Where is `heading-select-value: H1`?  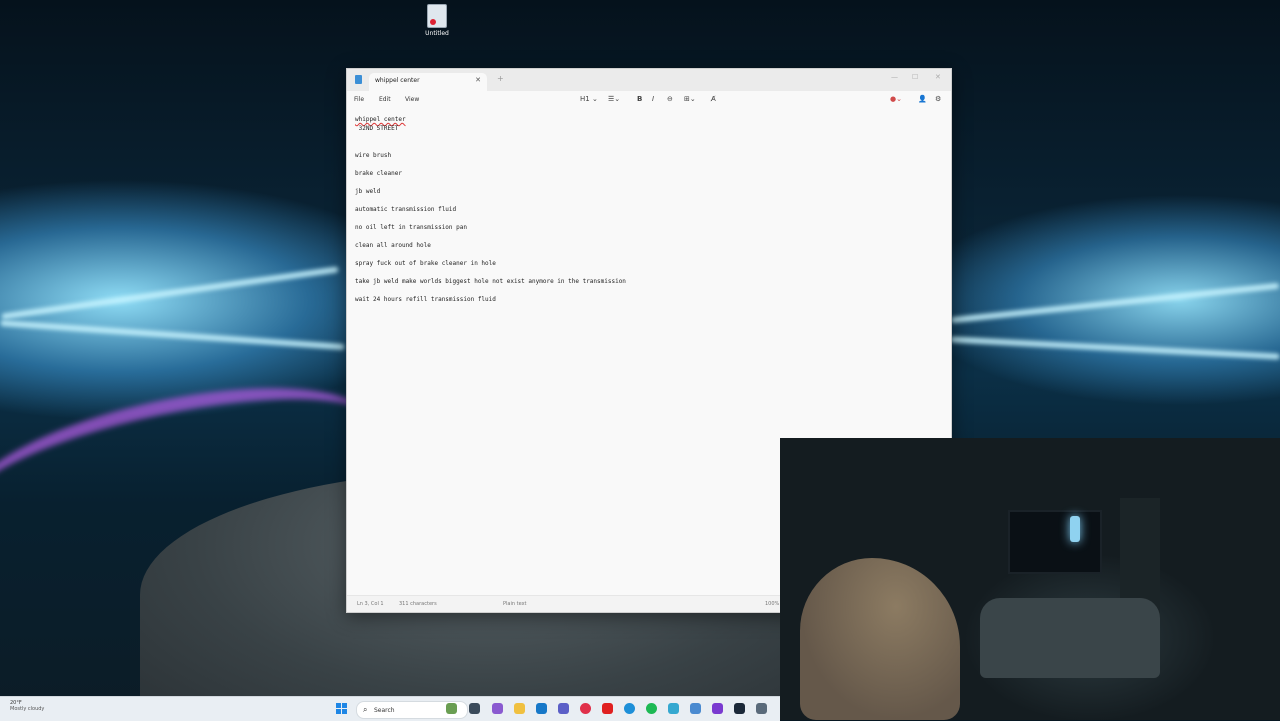
heading-select-value: H1 is located at coordinates (585, 99).